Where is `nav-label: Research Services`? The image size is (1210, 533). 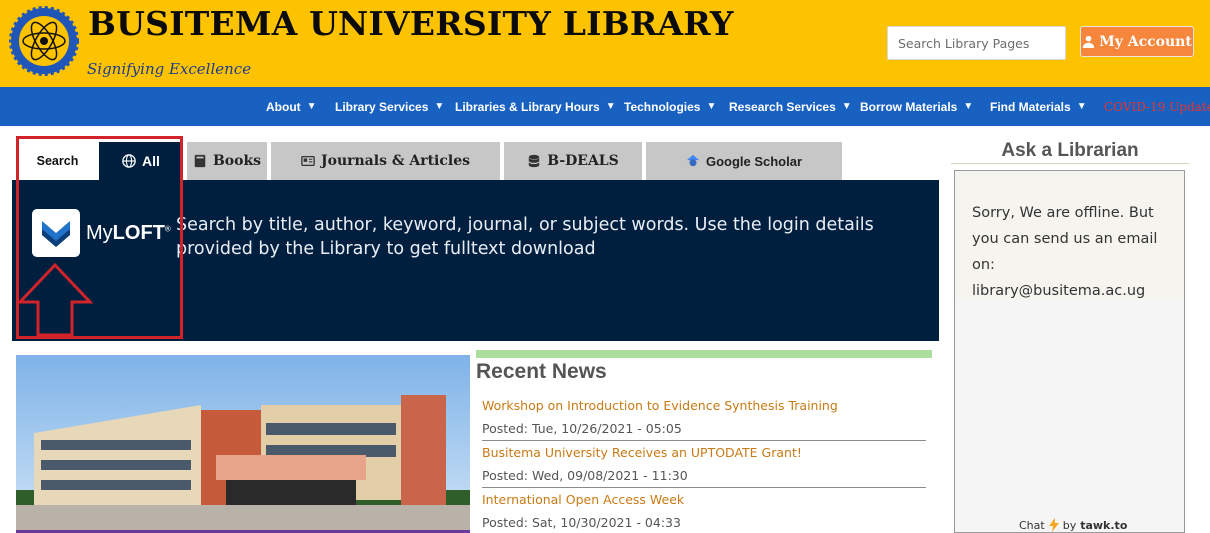 nav-label: Research Services is located at coordinates (782, 106).